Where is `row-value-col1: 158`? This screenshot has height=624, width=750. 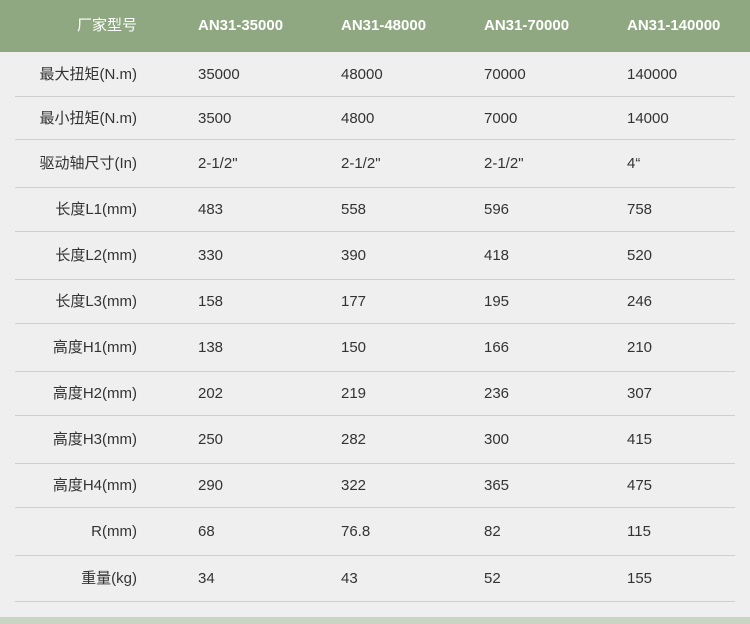
row-value-col1: 158 is located at coordinates (211, 301).